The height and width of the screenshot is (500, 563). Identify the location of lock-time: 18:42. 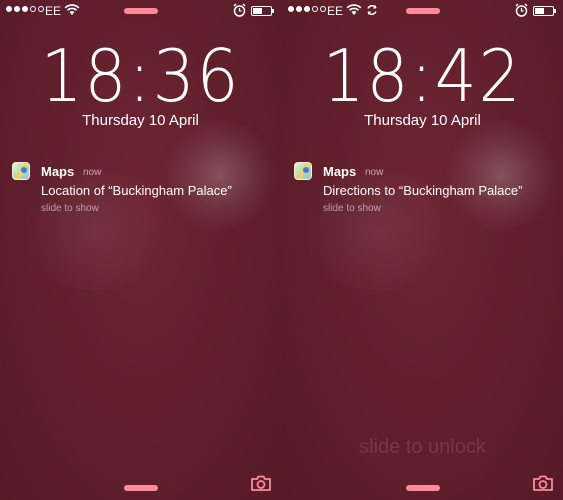
(422, 76).